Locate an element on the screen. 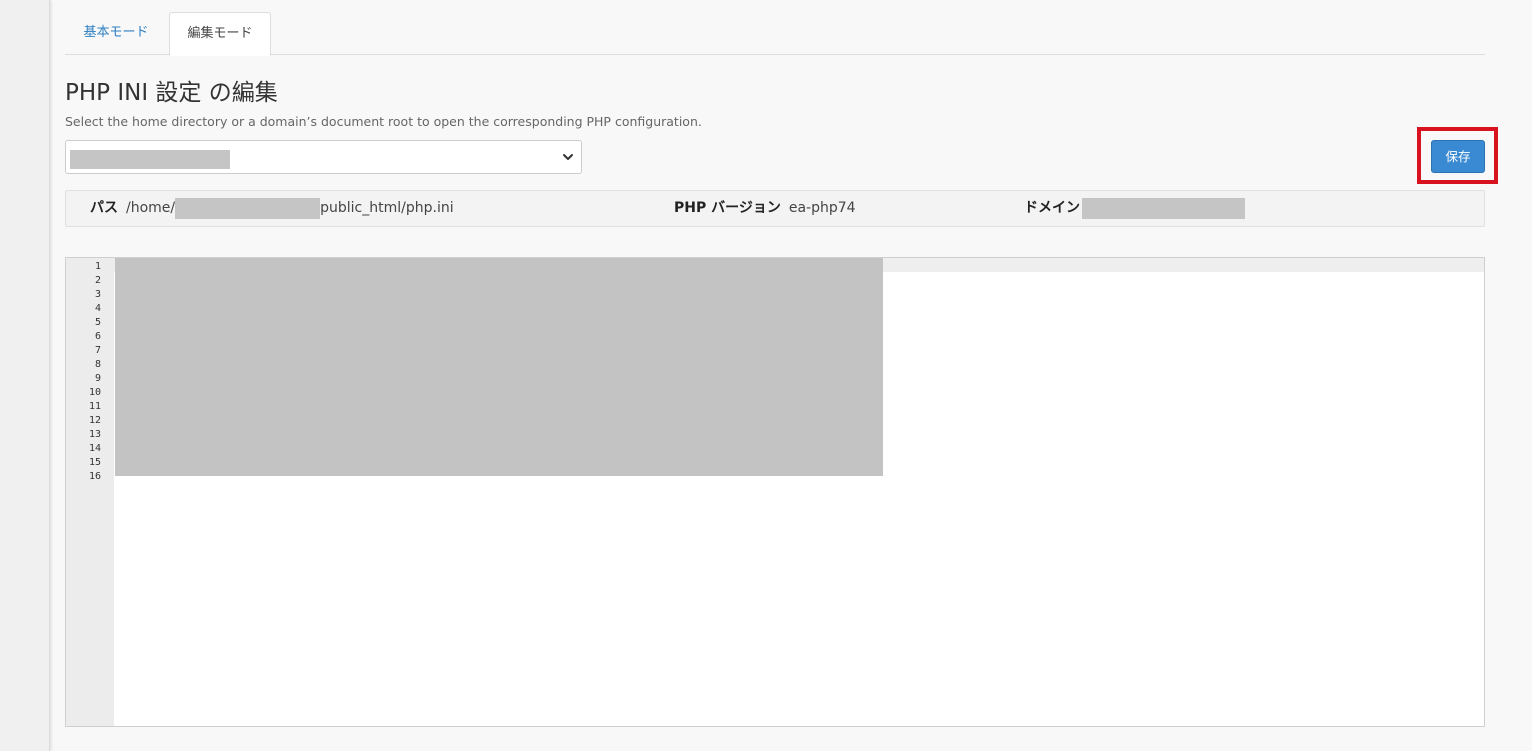  domain-info: ドメイン is located at coordinates (1134, 208).